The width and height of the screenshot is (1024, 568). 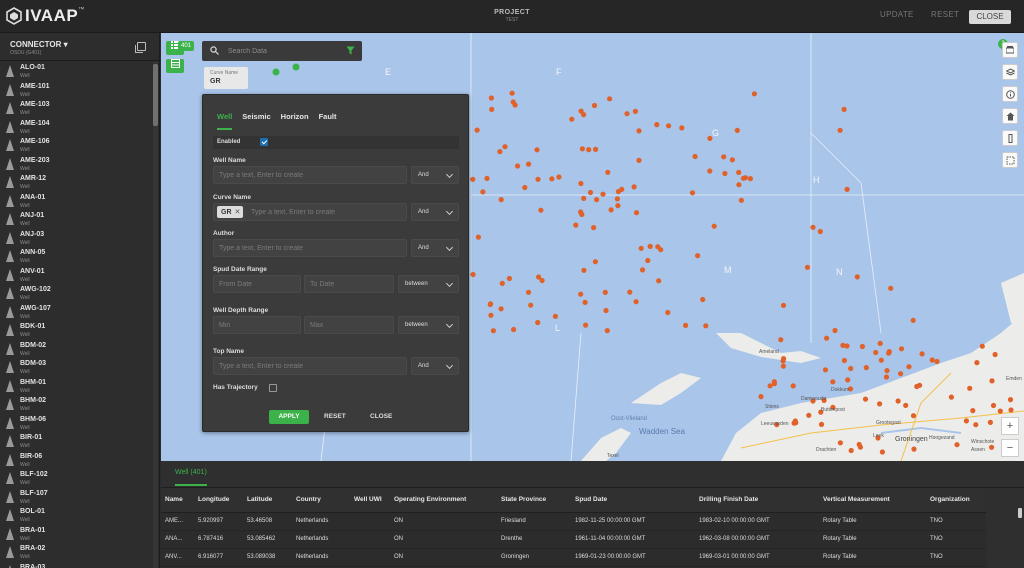 What do you see at coordinates (273, 388) in the screenshot?
I see `trajectory-checkbox` at bounding box center [273, 388].